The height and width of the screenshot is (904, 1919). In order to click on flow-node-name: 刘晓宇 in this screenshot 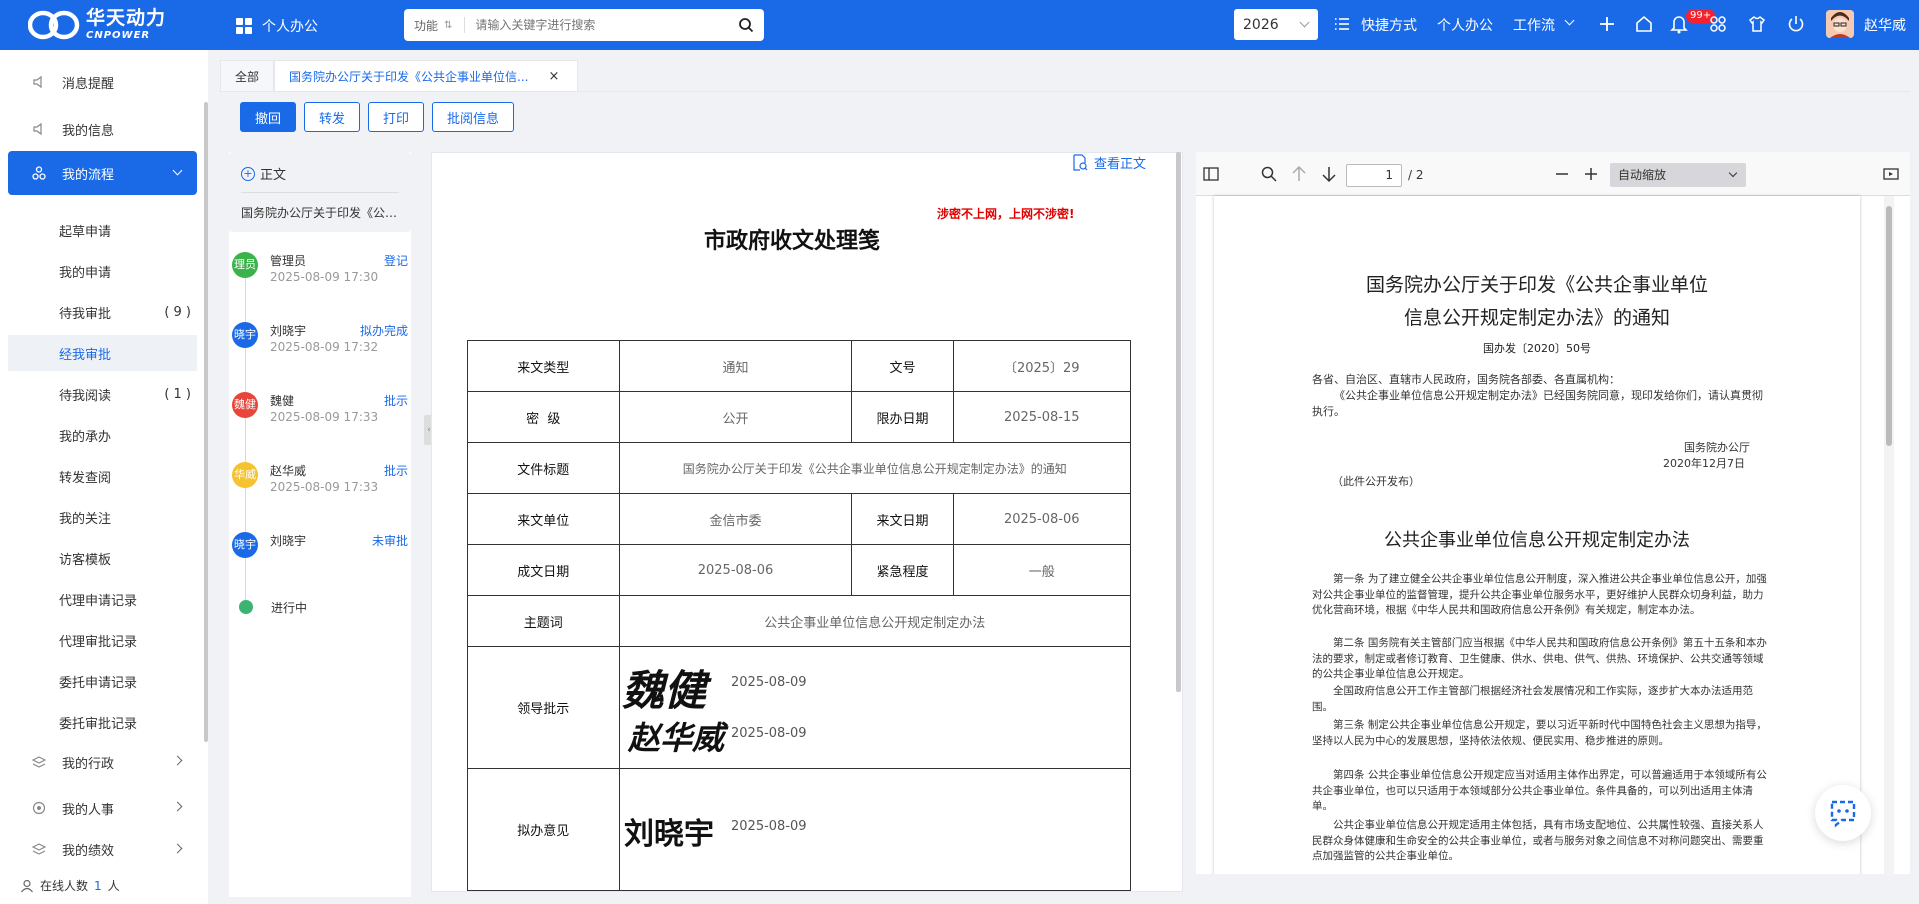, I will do `click(288, 541)`.